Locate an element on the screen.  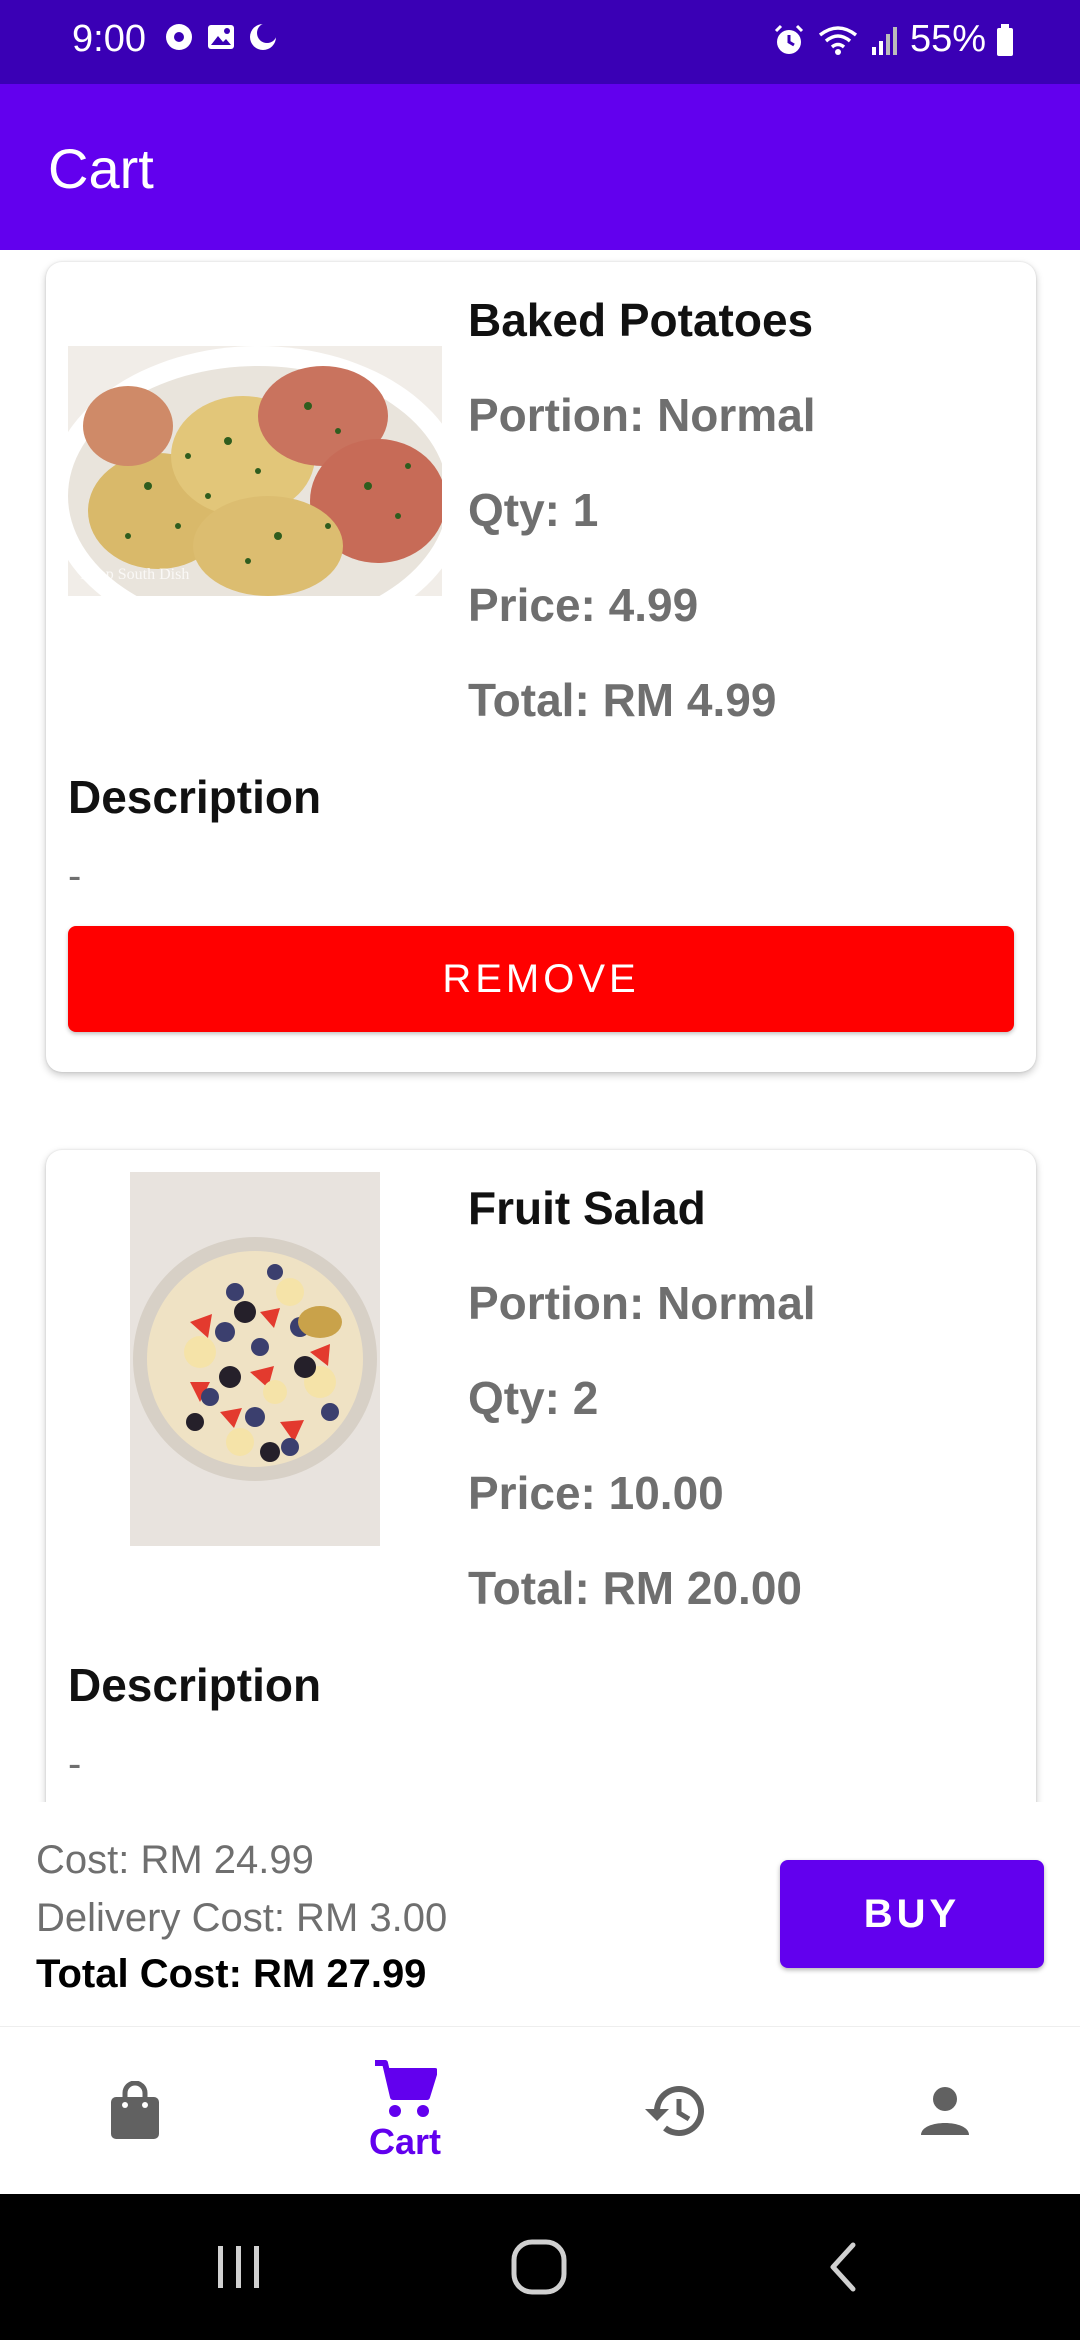
status-notification-icons is located at coordinates (221, 37).